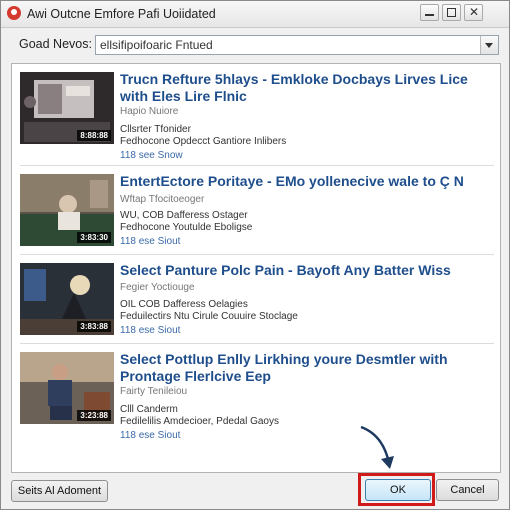  Describe the element at coordinates (154, 391) in the screenshot. I see `video-meta-line1: Fairty Tenileiou` at that location.